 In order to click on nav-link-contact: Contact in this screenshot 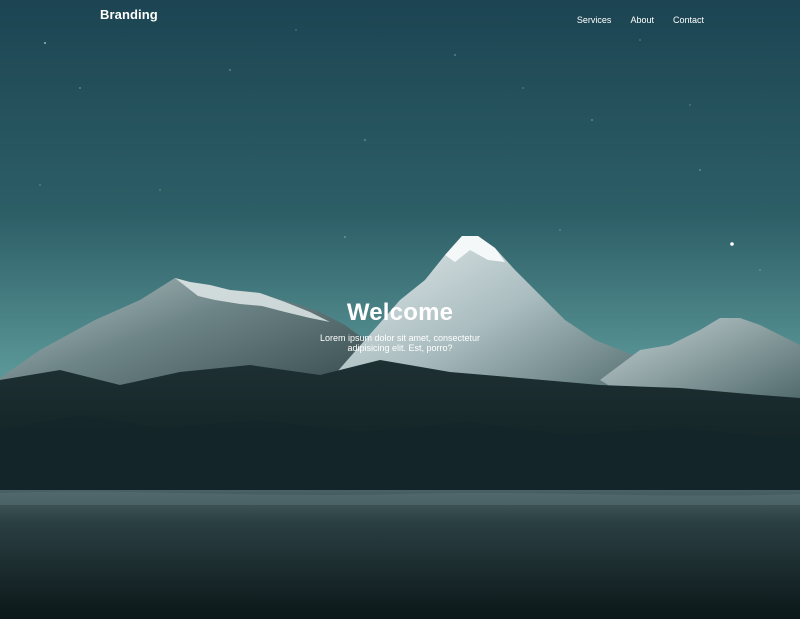, I will do `click(688, 20)`.